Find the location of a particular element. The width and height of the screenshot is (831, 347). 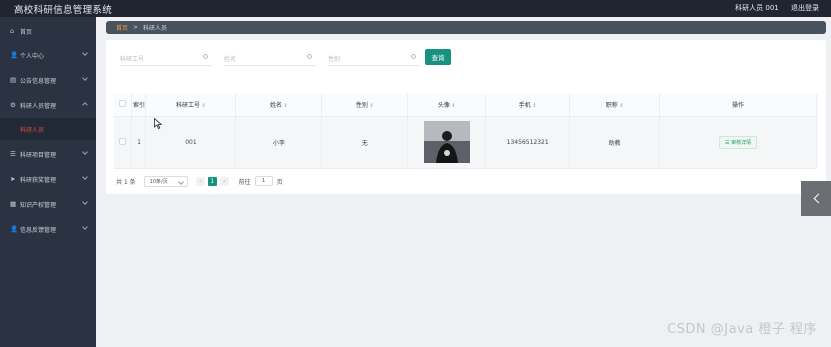

current-user-label: 科研人员 001 is located at coordinates (757, 8).